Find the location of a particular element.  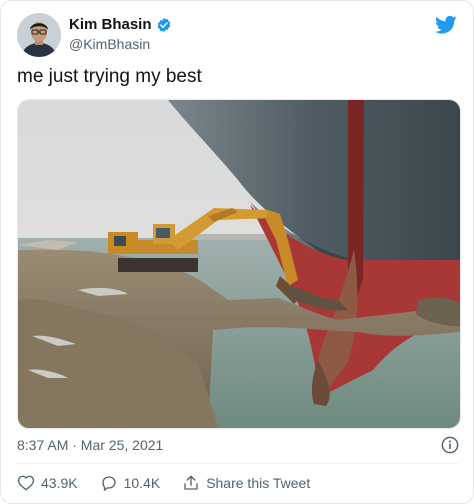

heart-icon is located at coordinates (26, 483).